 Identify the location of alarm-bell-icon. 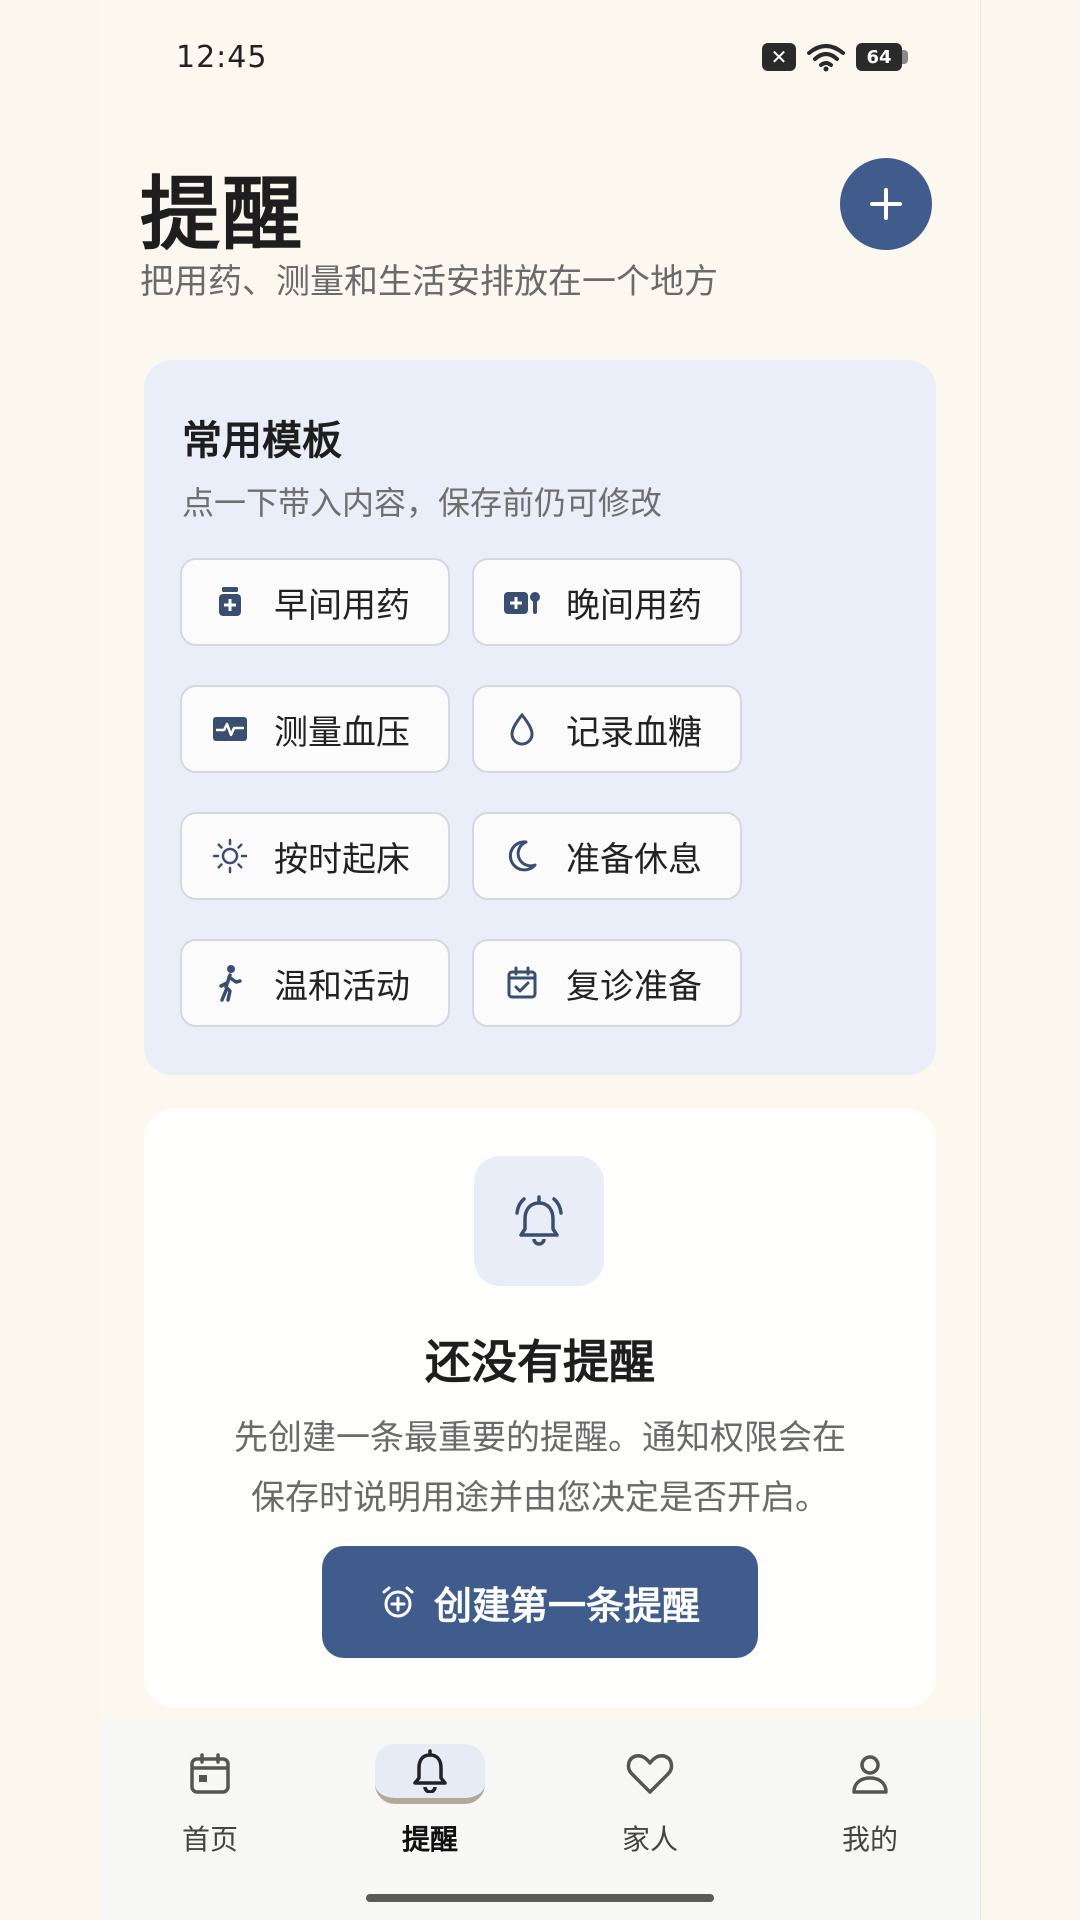
(539, 1221).